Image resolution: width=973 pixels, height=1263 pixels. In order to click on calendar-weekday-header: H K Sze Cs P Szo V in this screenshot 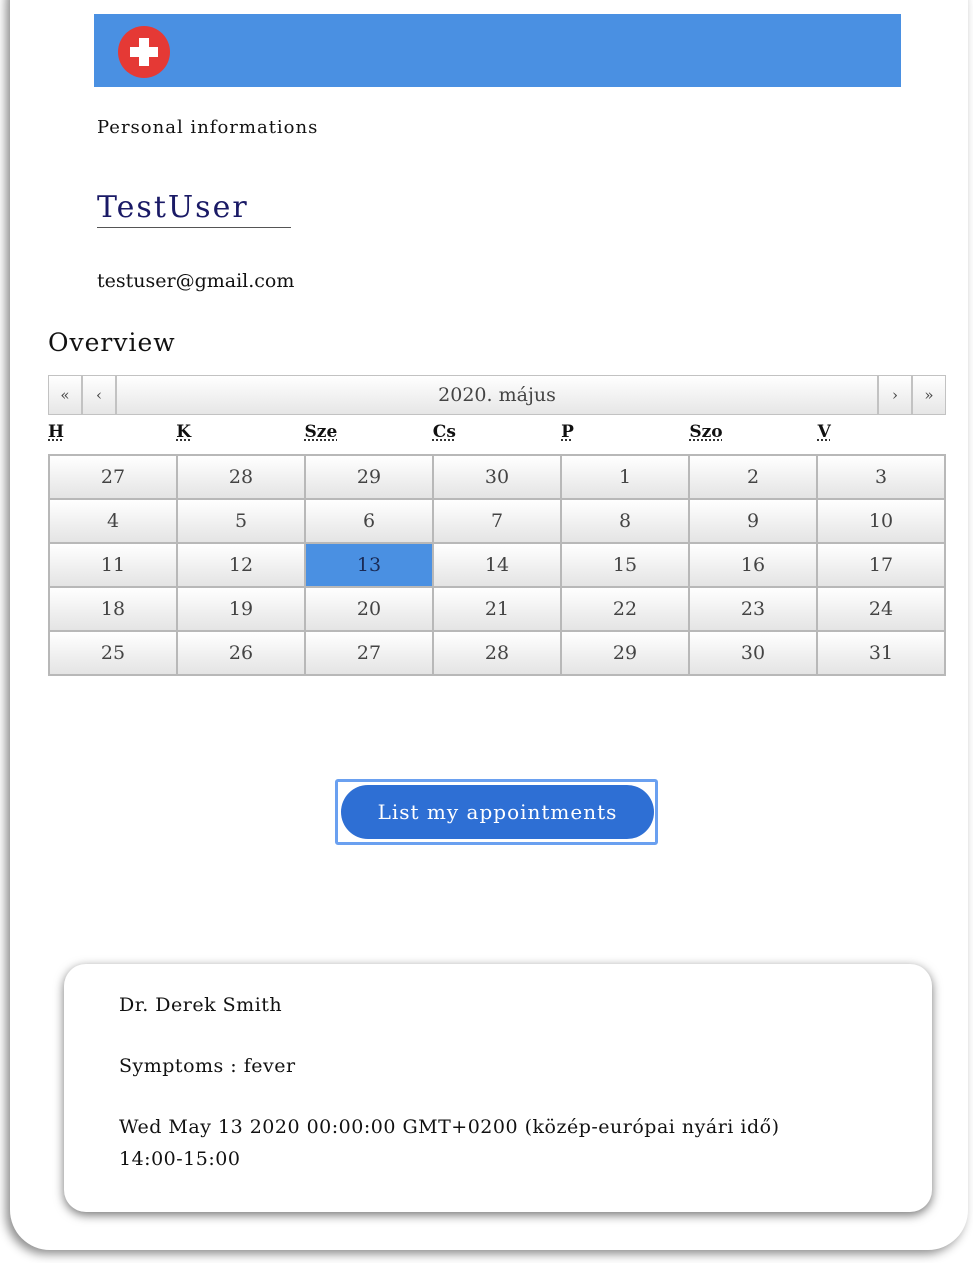, I will do `click(497, 438)`.